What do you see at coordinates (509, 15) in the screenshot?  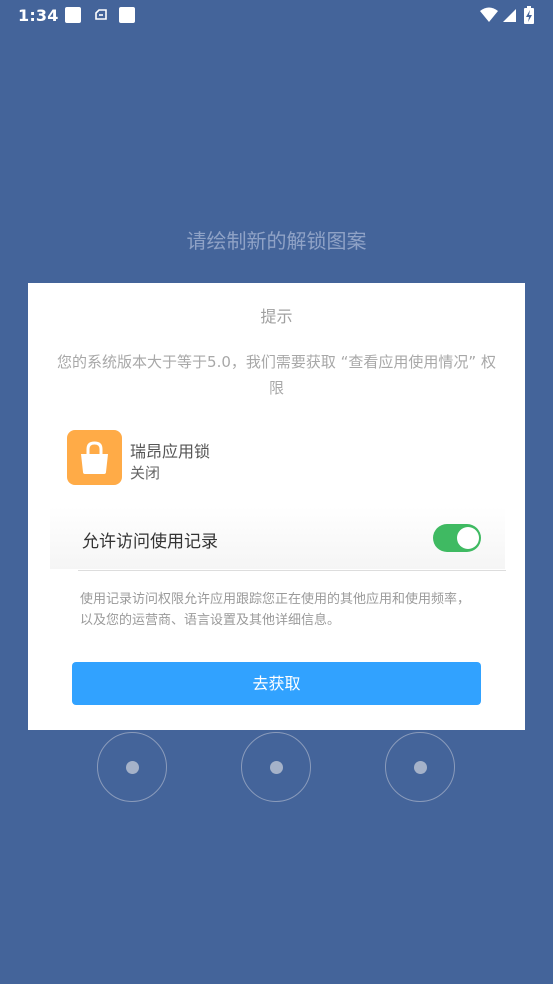 I see `cellular-signal-icon` at bounding box center [509, 15].